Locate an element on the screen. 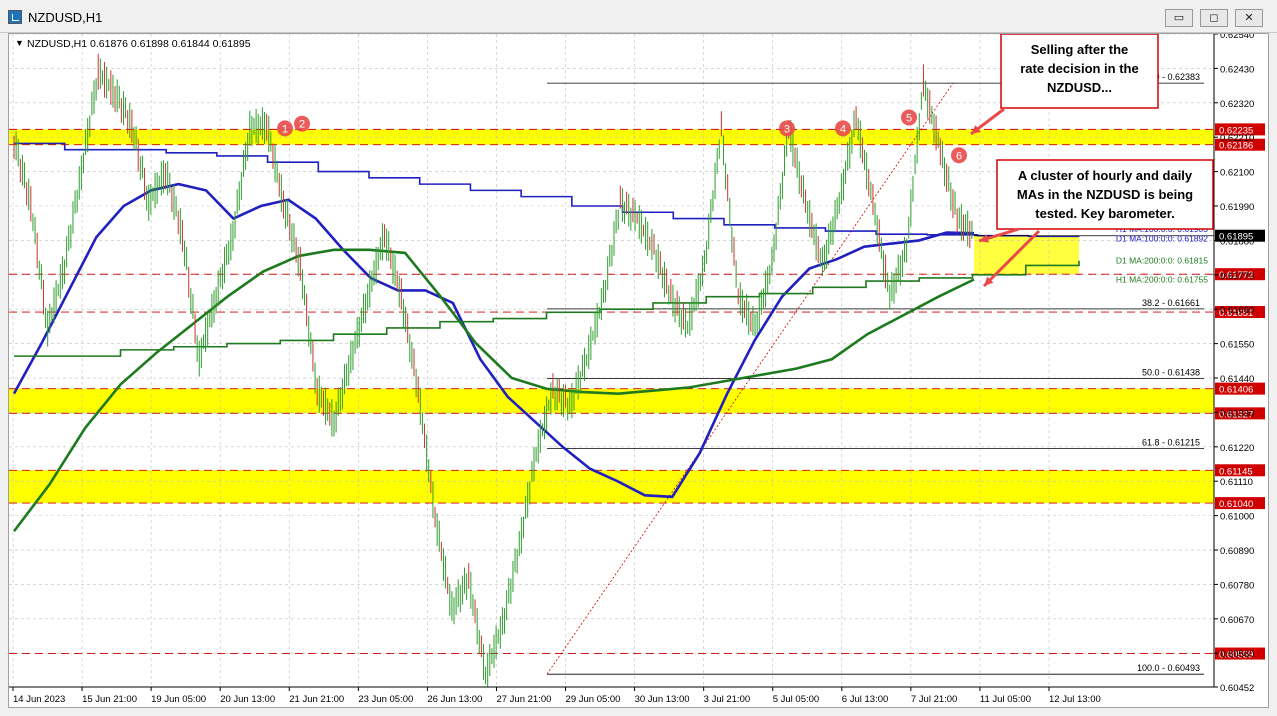 Image resolution: width=1277 pixels, height=716 pixels. ma-label: D1 MA:200:0:0: 0.61815 is located at coordinates (1162, 261).